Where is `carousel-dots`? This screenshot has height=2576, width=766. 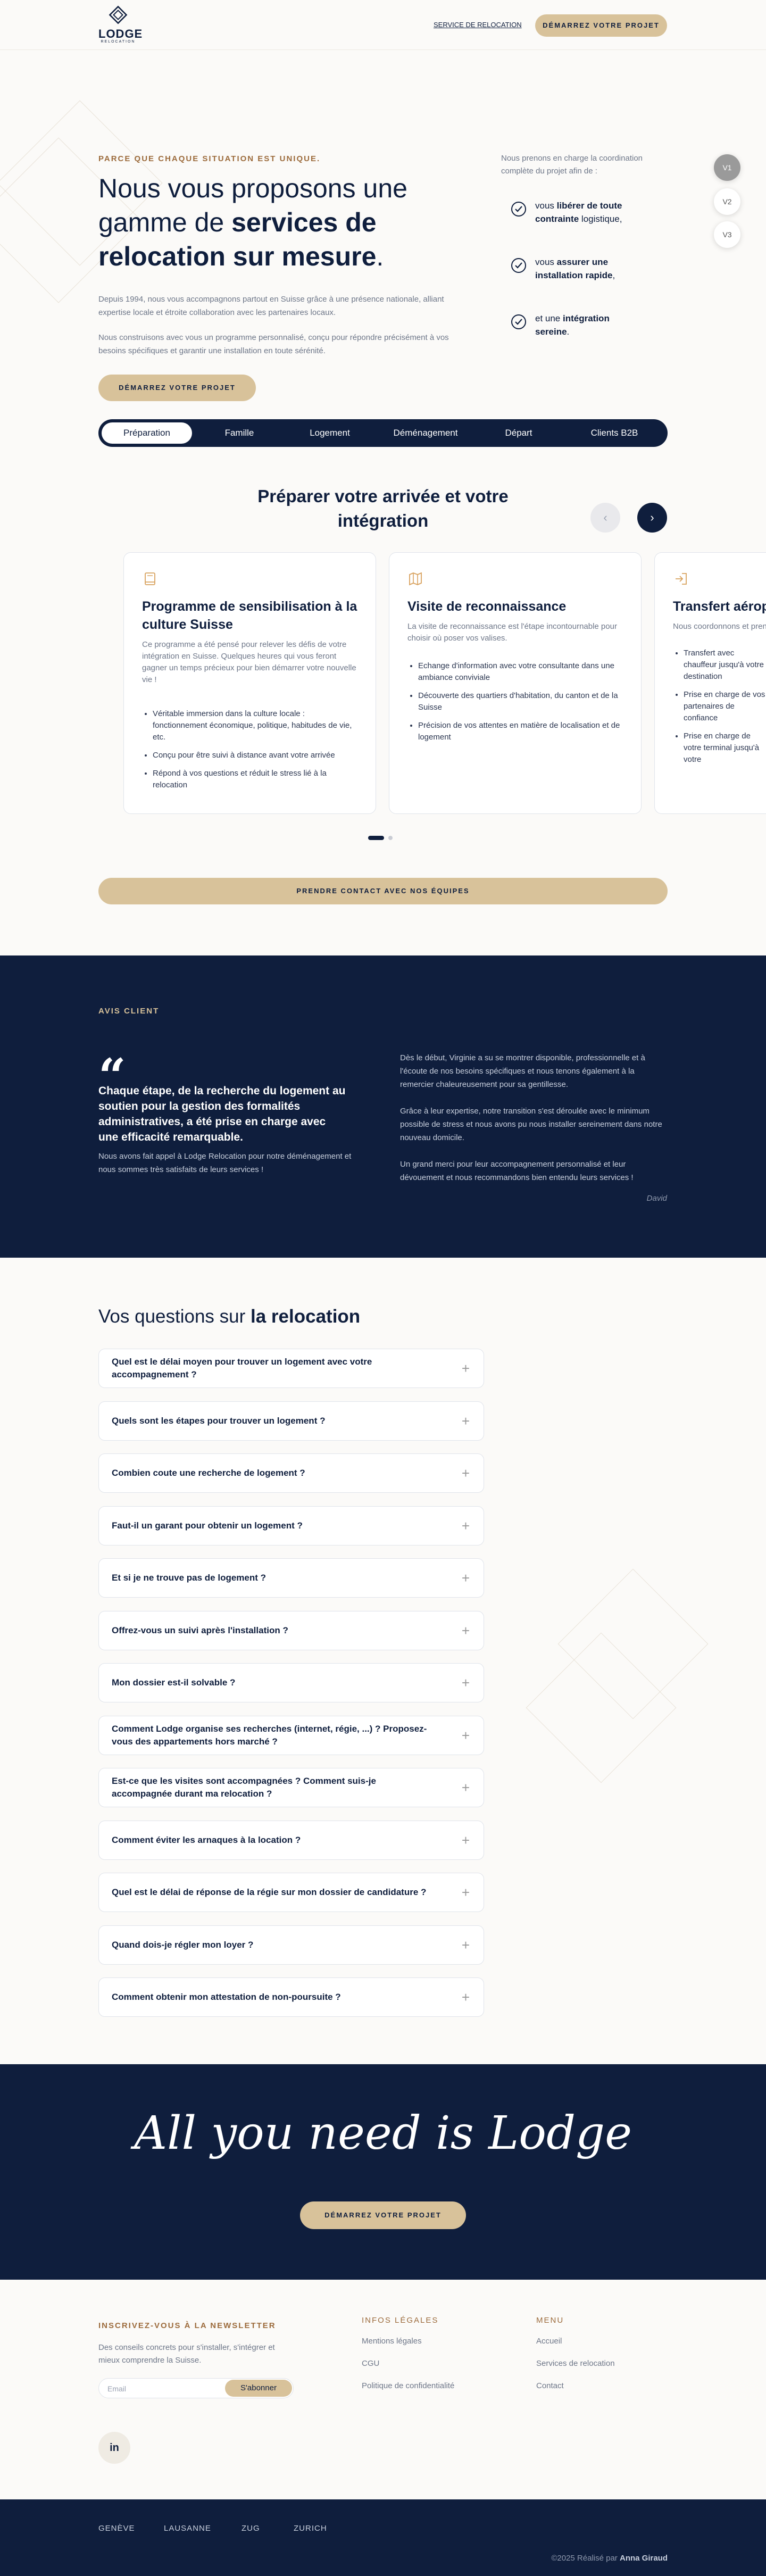 carousel-dots is located at coordinates (382, 838).